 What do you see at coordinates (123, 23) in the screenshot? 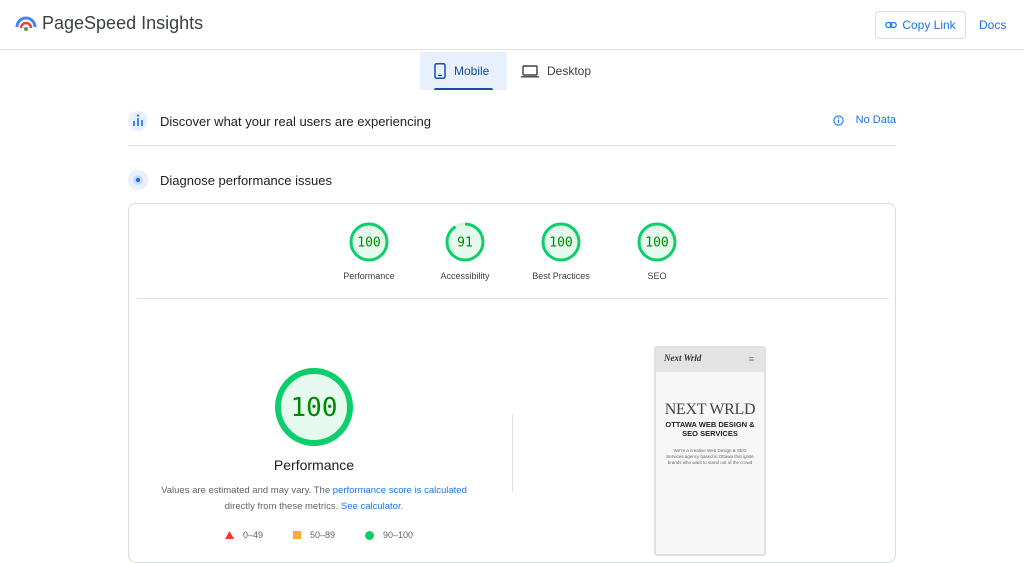
I see `app-title: PageSpeed Insights` at bounding box center [123, 23].